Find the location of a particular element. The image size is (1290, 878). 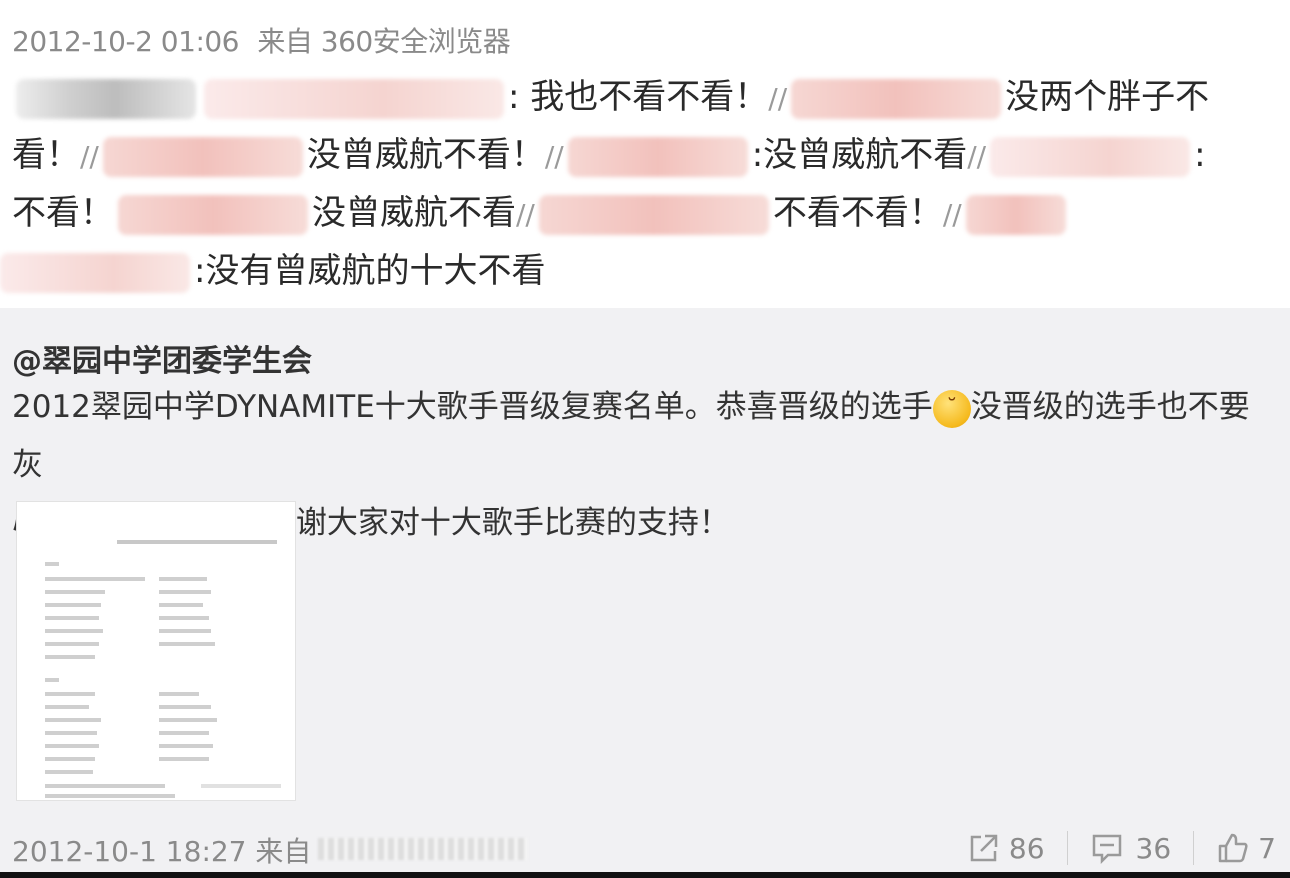

repost-meta: 2012-10-2 01:06 来自 360安全浏览器 is located at coordinates (261, 40).